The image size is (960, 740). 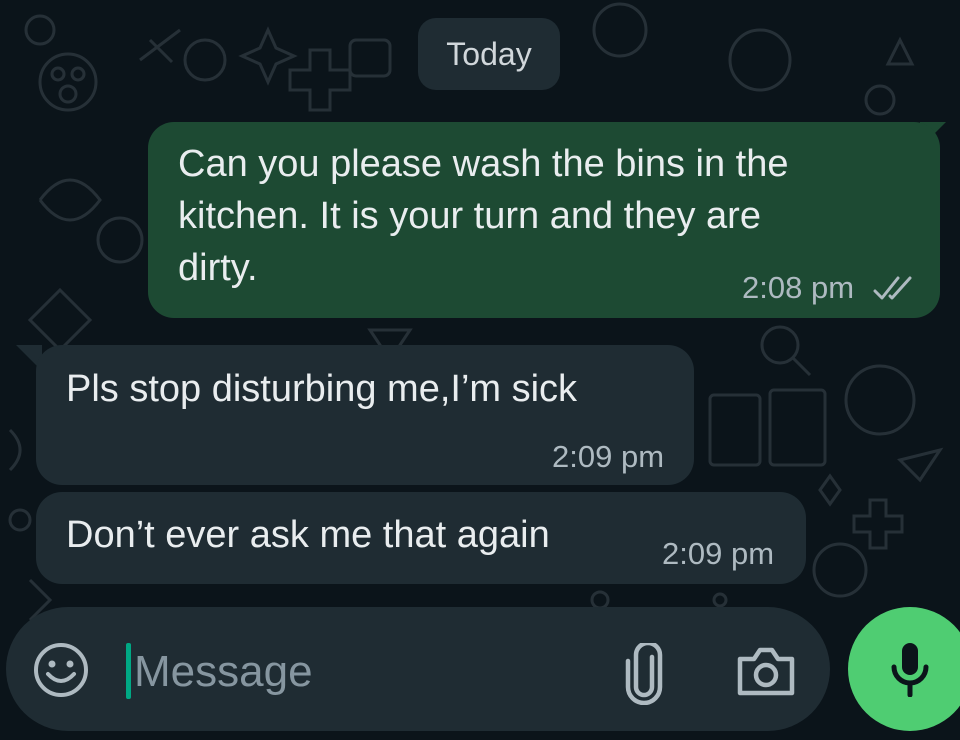 I want to click on incoming-message-bubble: Pls stop disturbing me,I’m sick 2:09 pm, so click(x=365, y=415).